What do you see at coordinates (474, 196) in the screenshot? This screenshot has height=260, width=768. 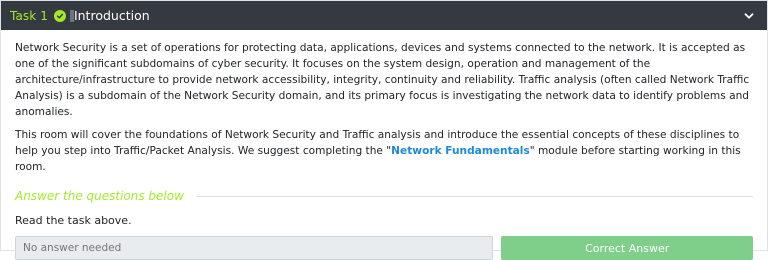 I see `divider` at bounding box center [474, 196].